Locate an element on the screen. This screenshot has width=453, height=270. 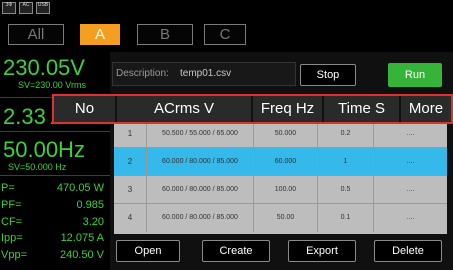
create-button: Create is located at coordinates (236, 251).